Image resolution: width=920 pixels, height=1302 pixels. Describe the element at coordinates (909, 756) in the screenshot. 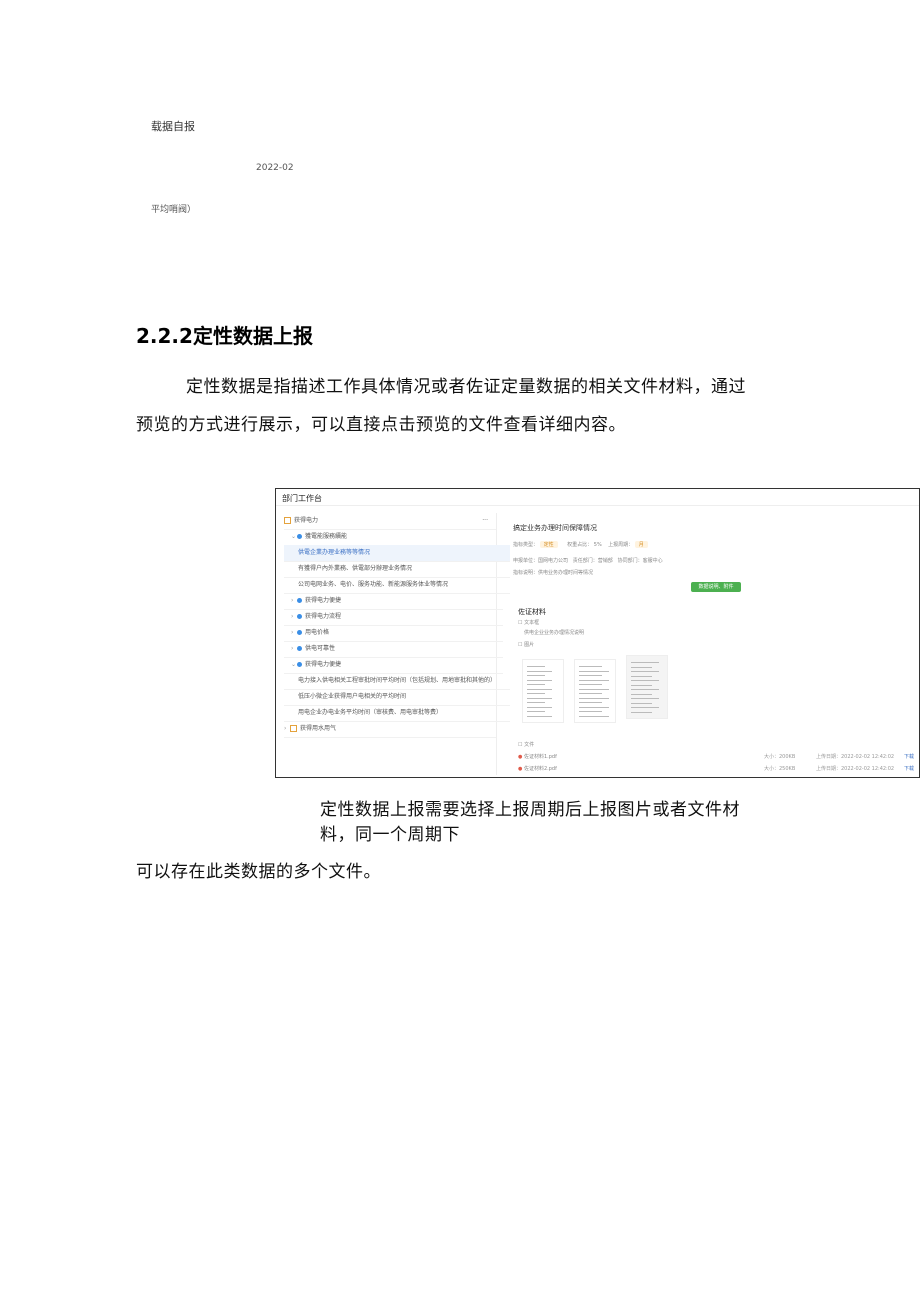

I see `download-link-1: 下载` at that location.